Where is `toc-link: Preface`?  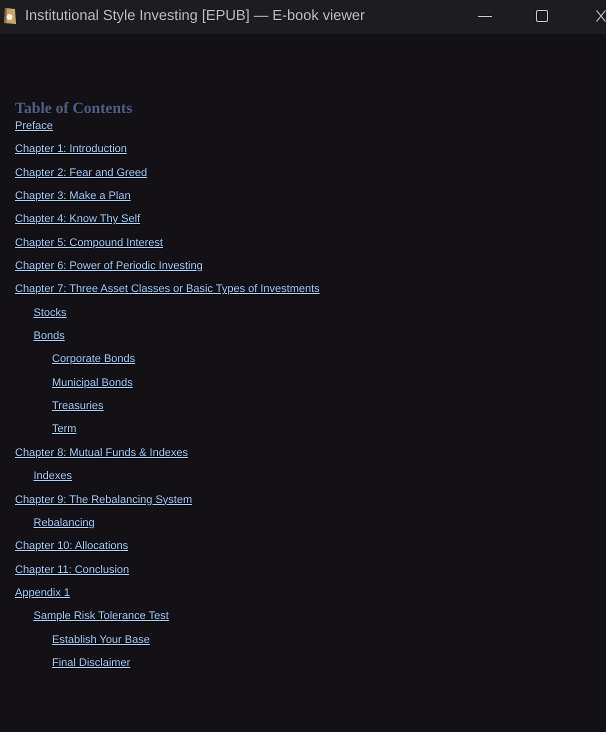
toc-link: Preface is located at coordinates (34, 126).